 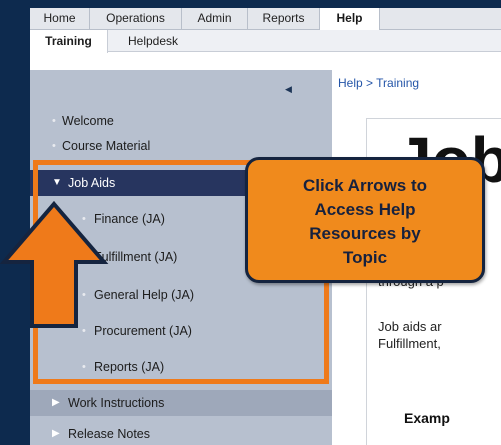 What do you see at coordinates (129, 367) in the screenshot?
I see `sidebar-item-label: Reports (JA)` at bounding box center [129, 367].